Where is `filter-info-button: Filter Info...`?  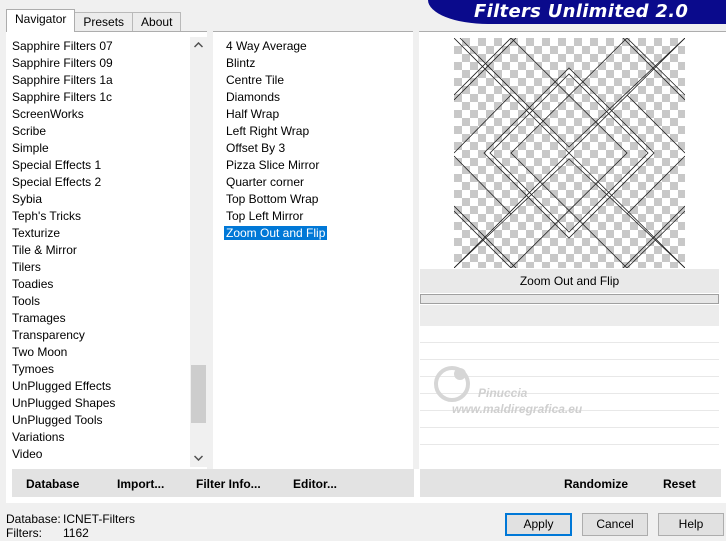
filter-info-button: Filter Info... is located at coordinates (228, 484).